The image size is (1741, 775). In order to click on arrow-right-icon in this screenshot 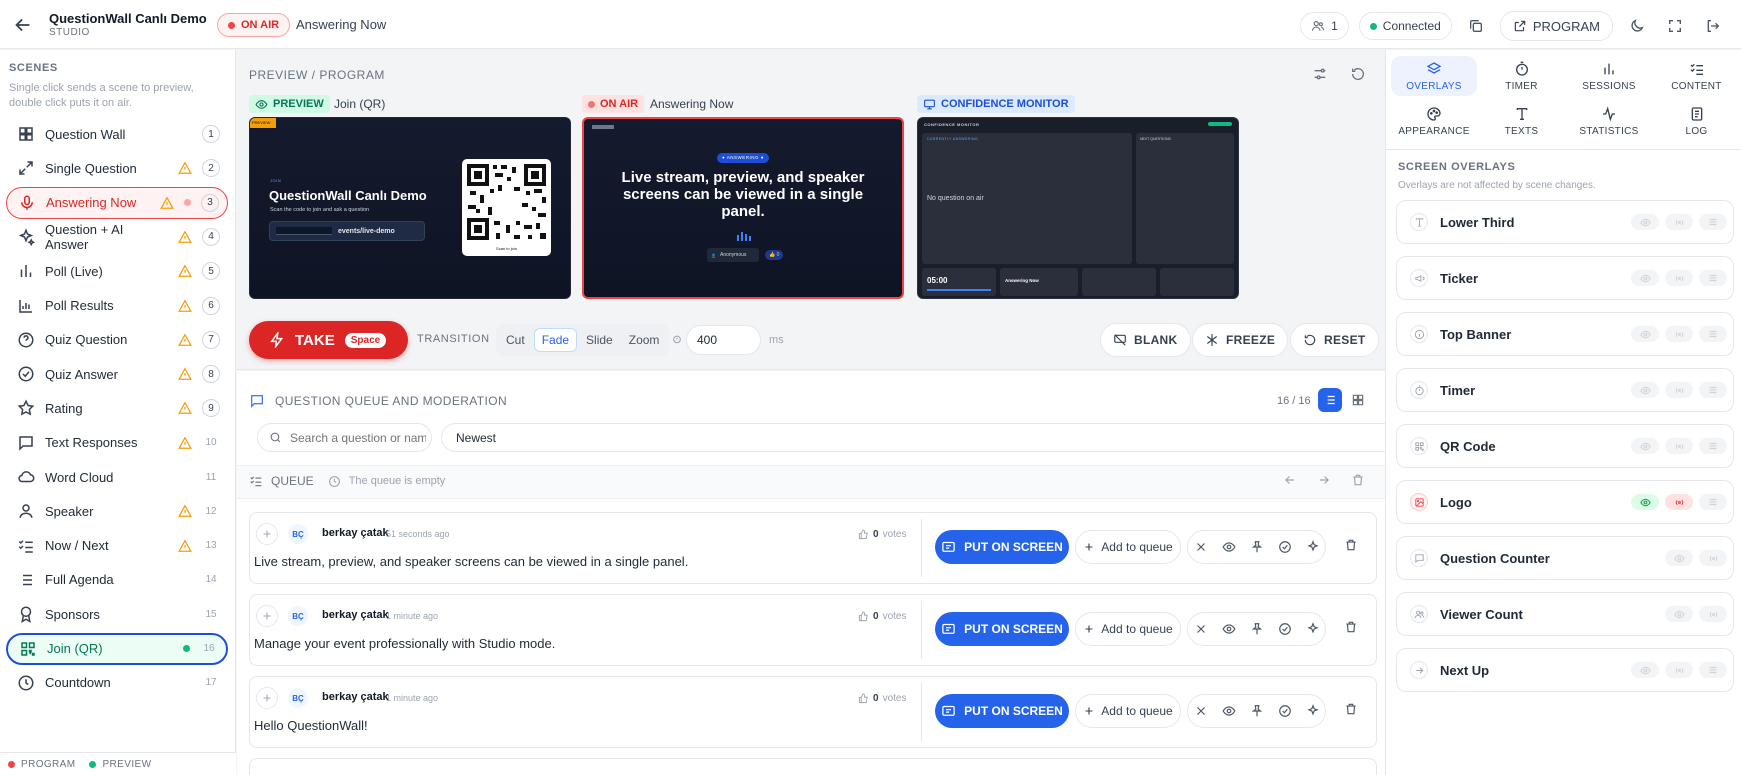, I will do `click(1324, 480)`.